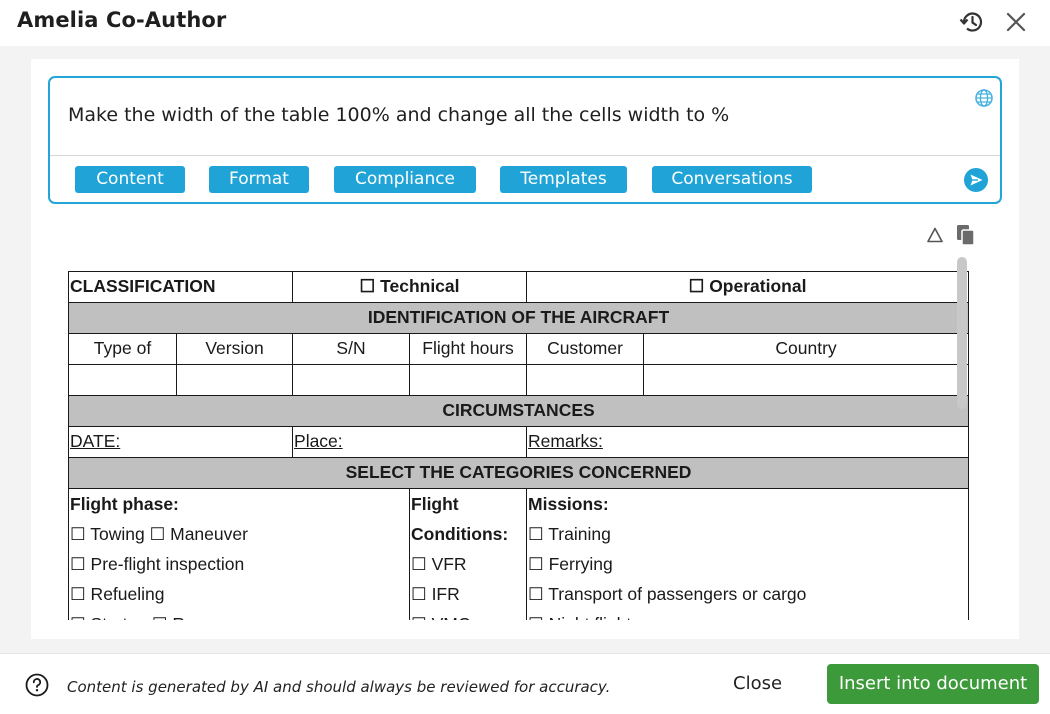 The width and height of the screenshot is (1050, 714). I want to click on cell-customer, so click(585, 380).